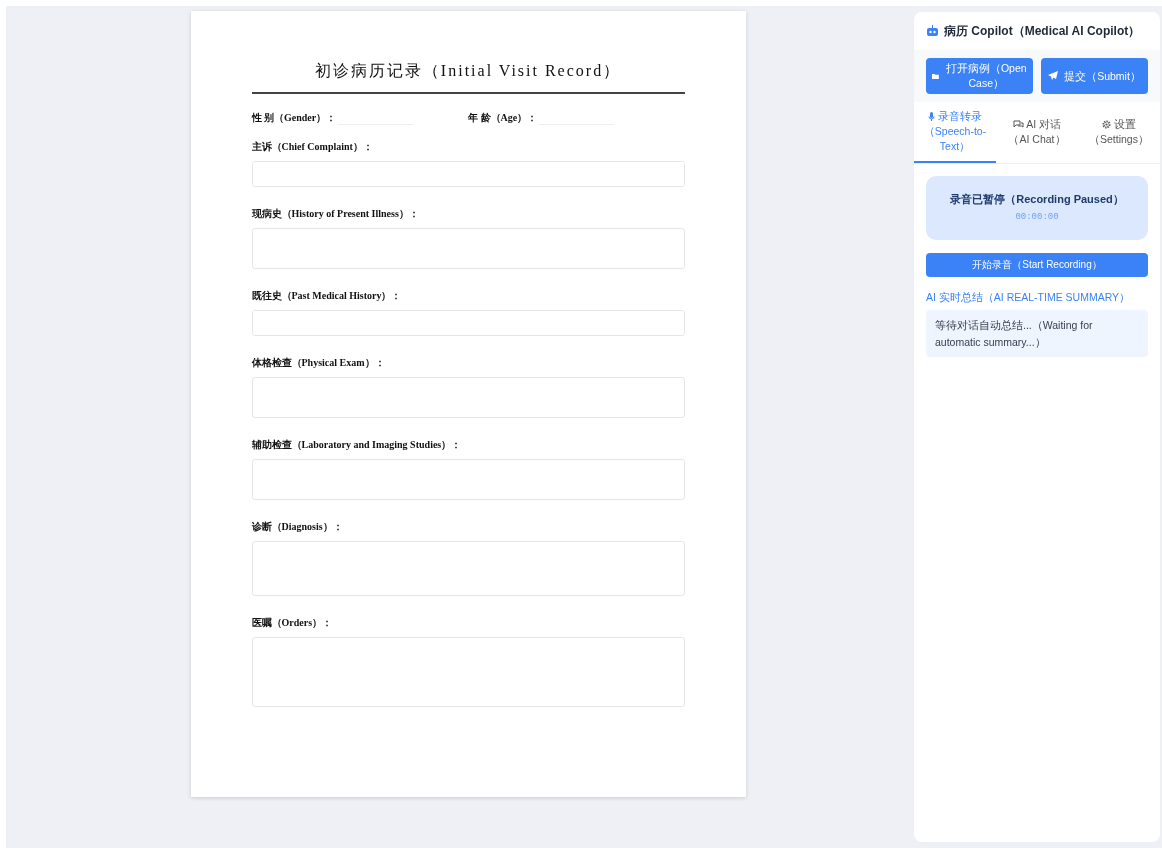  I want to click on panel-title: 病历 Copilot（Medical AI Copilot）, so click(1042, 31).